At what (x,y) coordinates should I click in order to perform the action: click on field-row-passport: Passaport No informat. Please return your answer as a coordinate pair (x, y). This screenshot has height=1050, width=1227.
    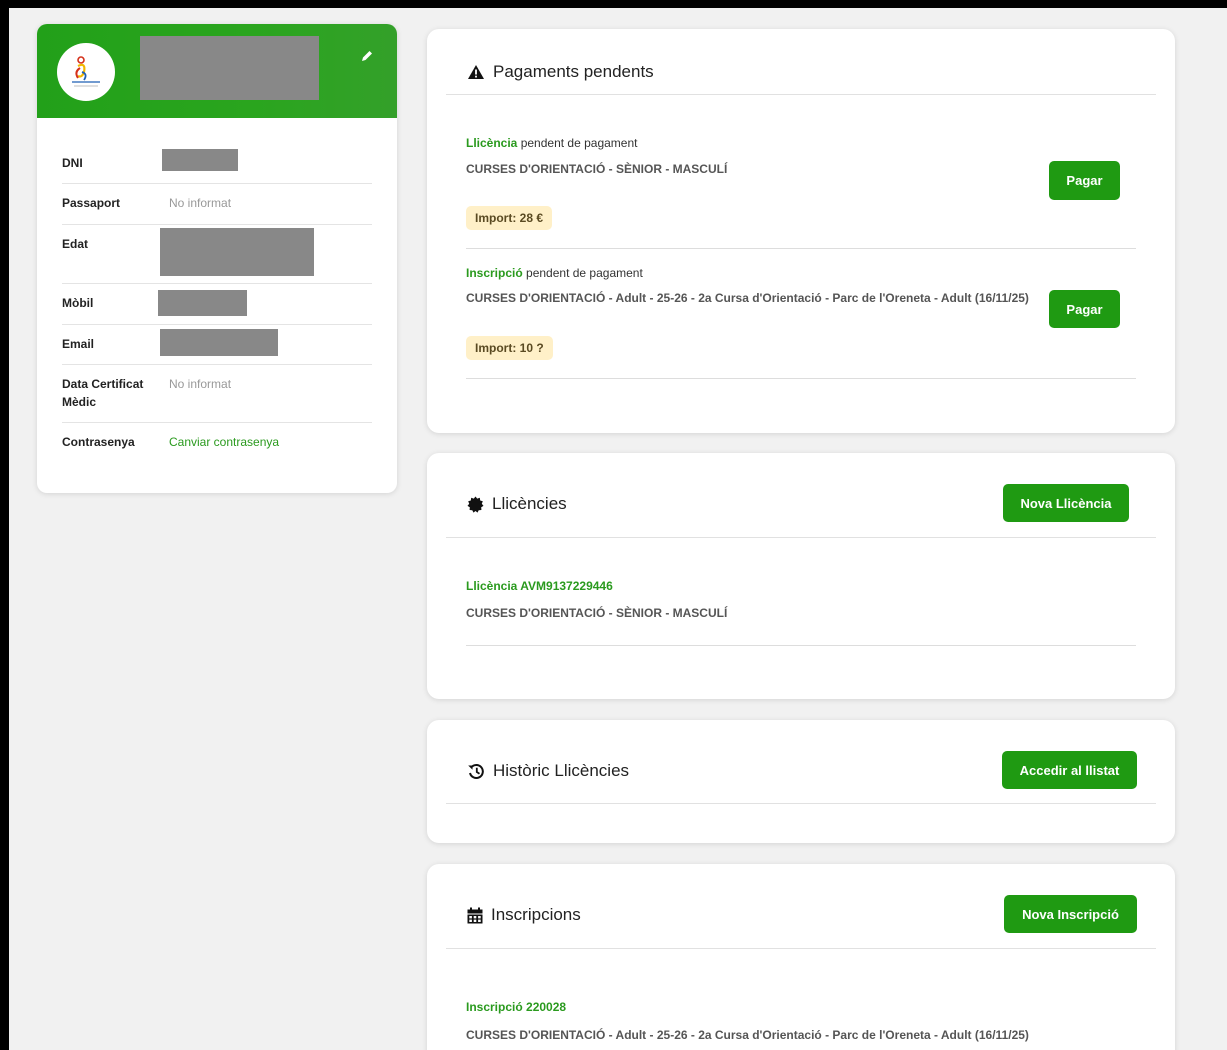
    Looking at the image, I should click on (217, 204).